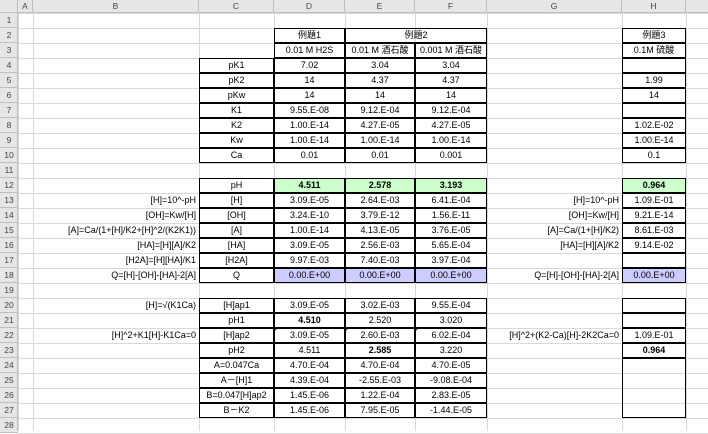  I want to click on cell-d13: 3.09.E-05, so click(309, 200).